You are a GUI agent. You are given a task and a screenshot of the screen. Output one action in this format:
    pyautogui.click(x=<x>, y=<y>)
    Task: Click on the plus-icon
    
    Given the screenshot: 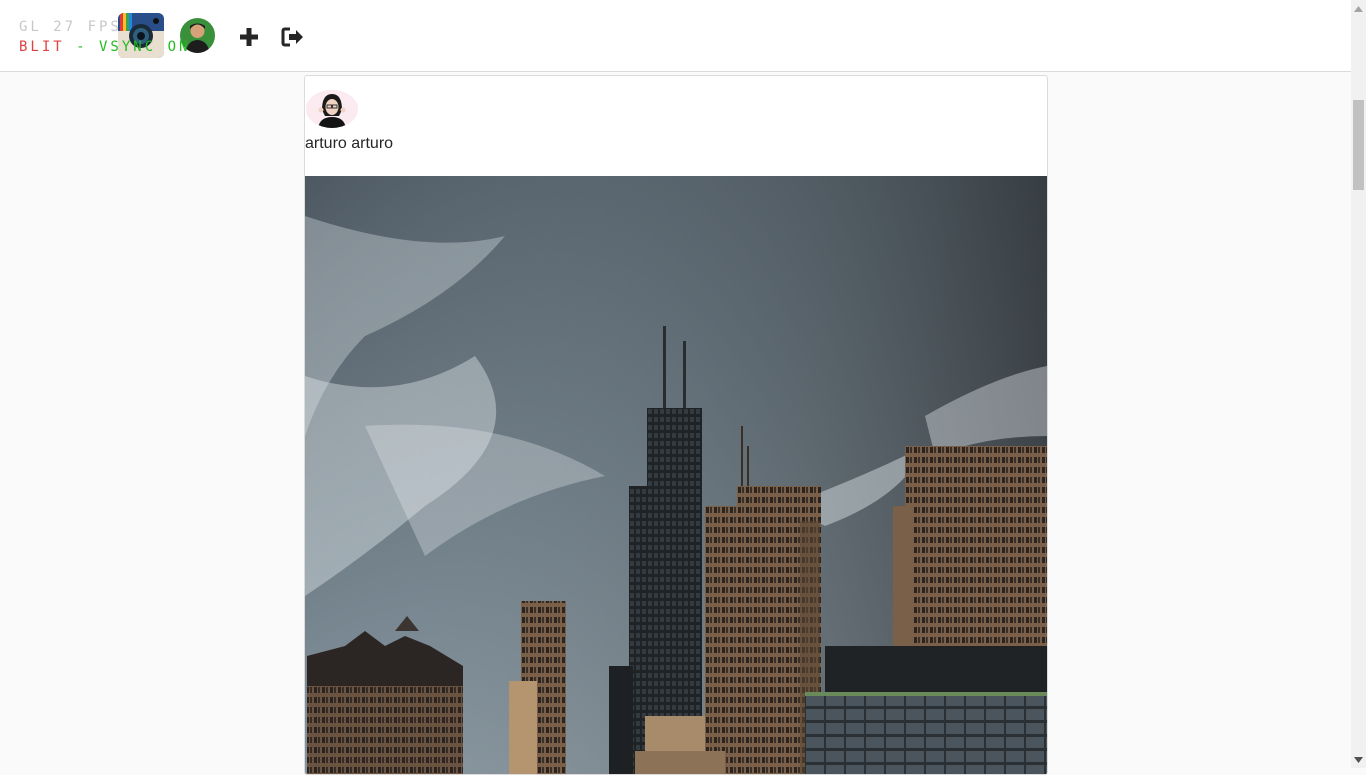 What is the action you would take?
    pyautogui.click(x=249, y=37)
    